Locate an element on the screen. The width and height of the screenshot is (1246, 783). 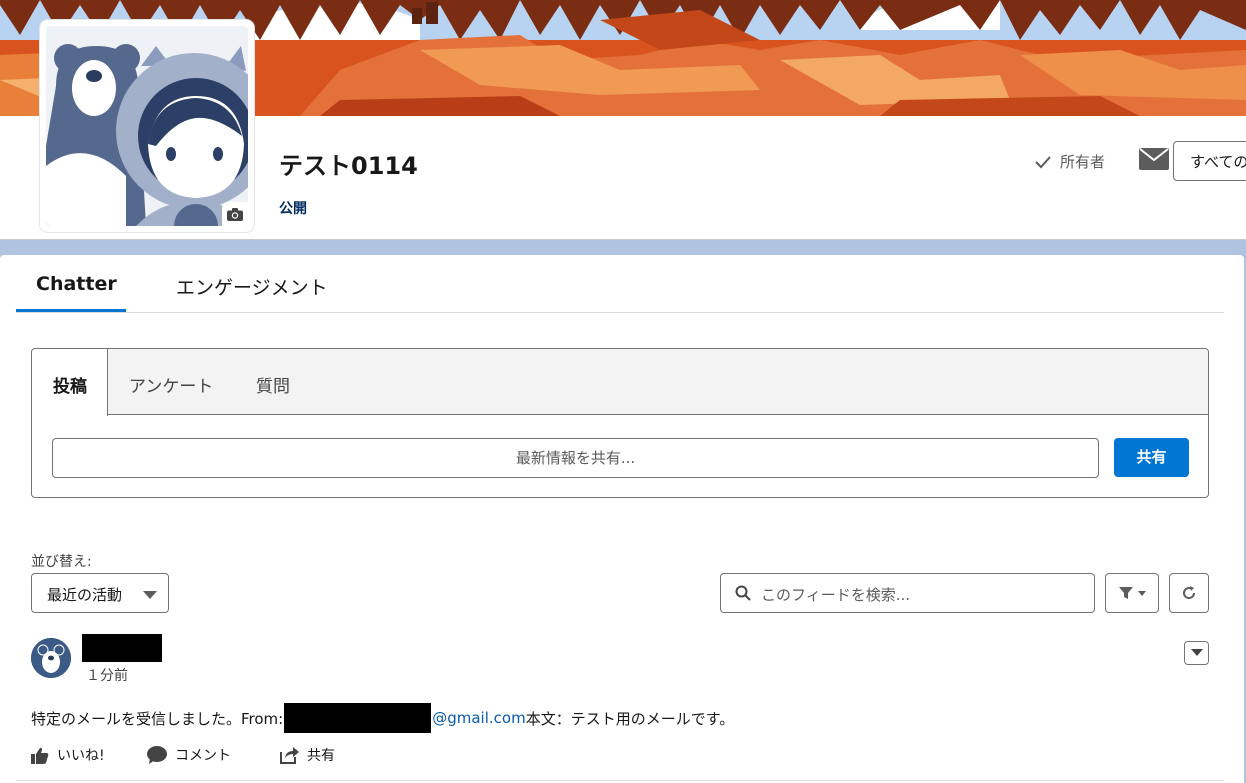
email-link: @gmail.com is located at coordinates (478, 718).